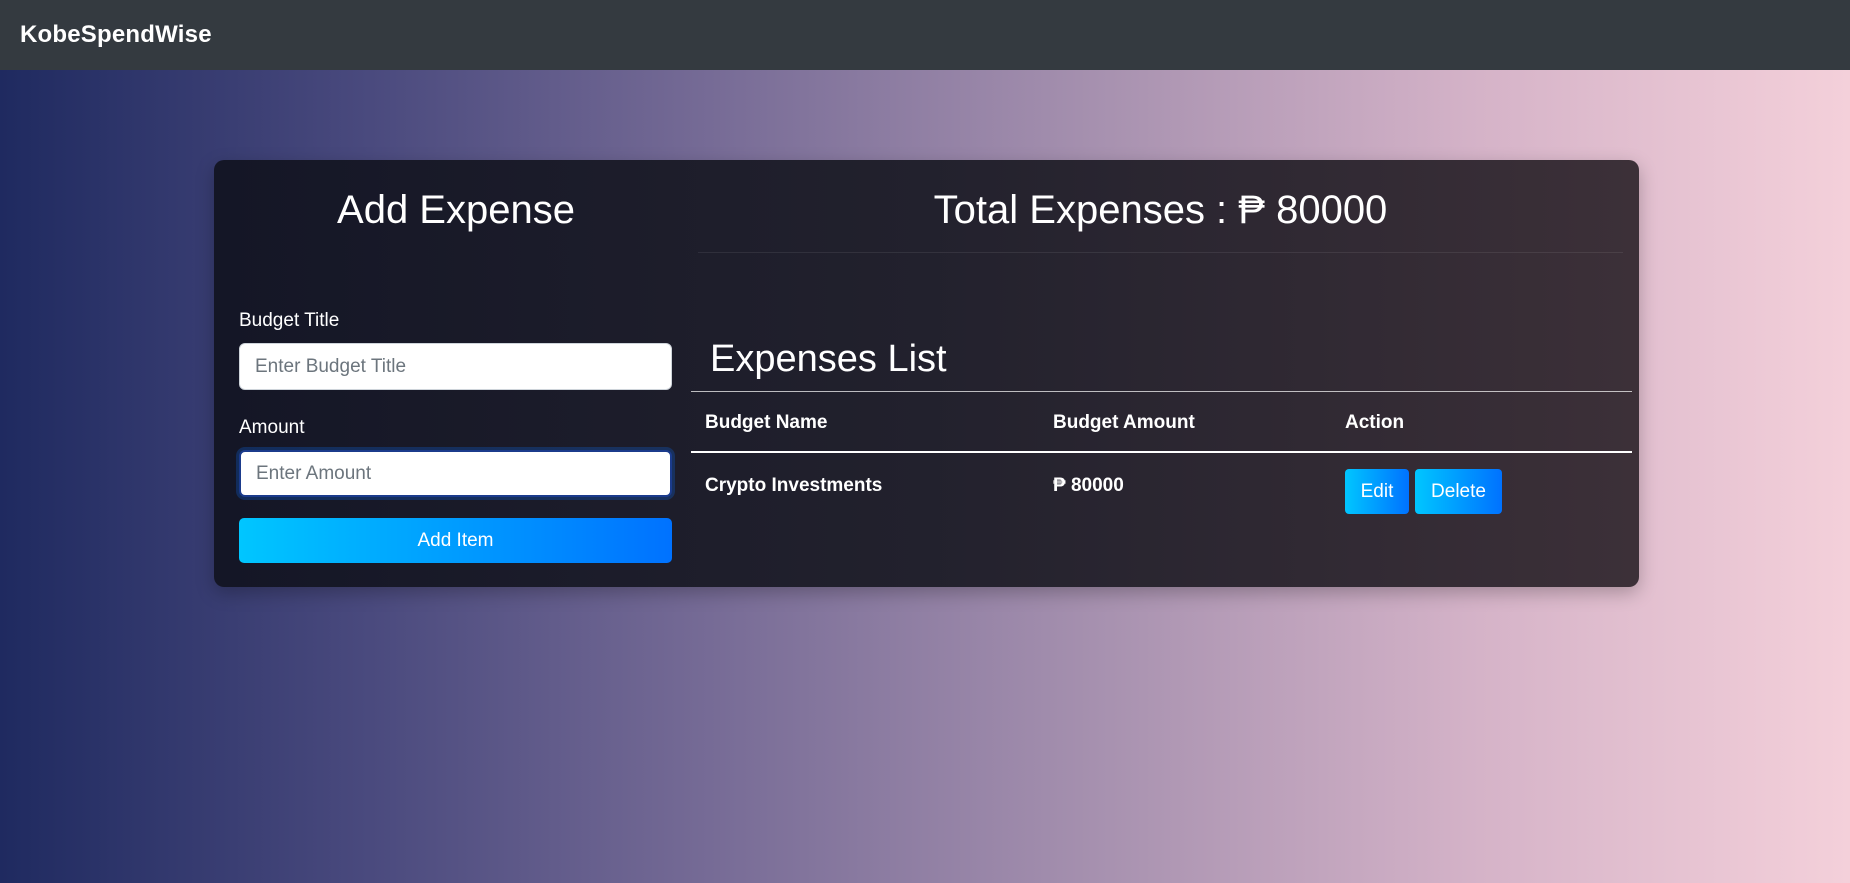 The height and width of the screenshot is (883, 1850). What do you see at coordinates (272, 427) in the screenshot?
I see `amount-label: Amount` at bounding box center [272, 427].